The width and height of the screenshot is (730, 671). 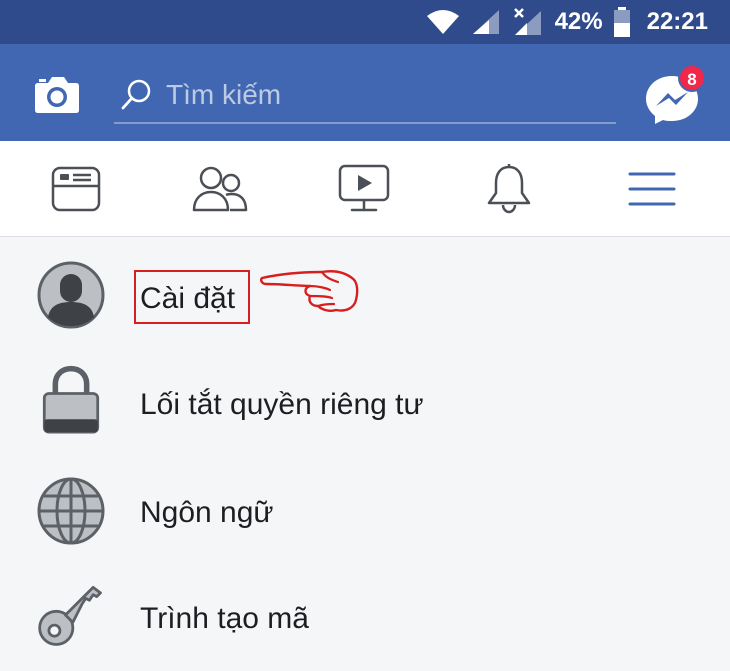 What do you see at coordinates (386, 95) in the screenshot?
I see `search-input` at bounding box center [386, 95].